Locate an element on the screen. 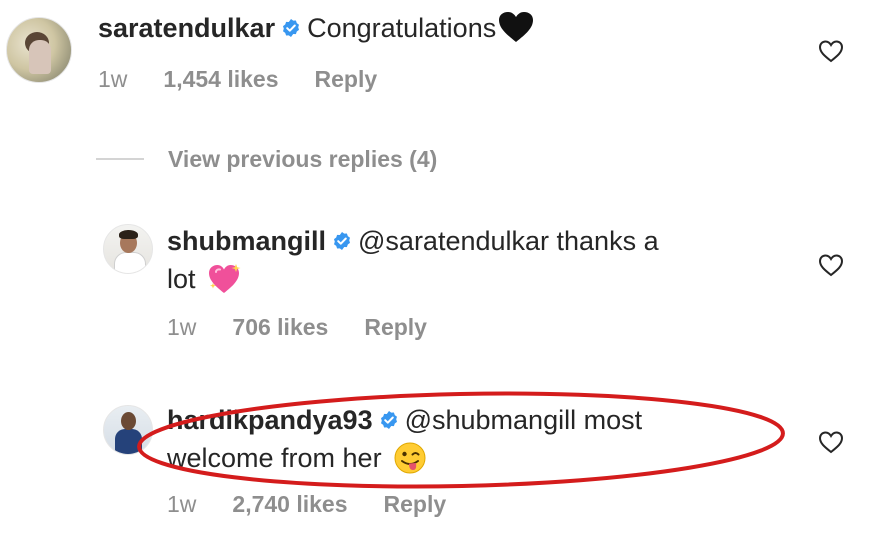 The image size is (875, 539). divider-line is located at coordinates (120, 159).